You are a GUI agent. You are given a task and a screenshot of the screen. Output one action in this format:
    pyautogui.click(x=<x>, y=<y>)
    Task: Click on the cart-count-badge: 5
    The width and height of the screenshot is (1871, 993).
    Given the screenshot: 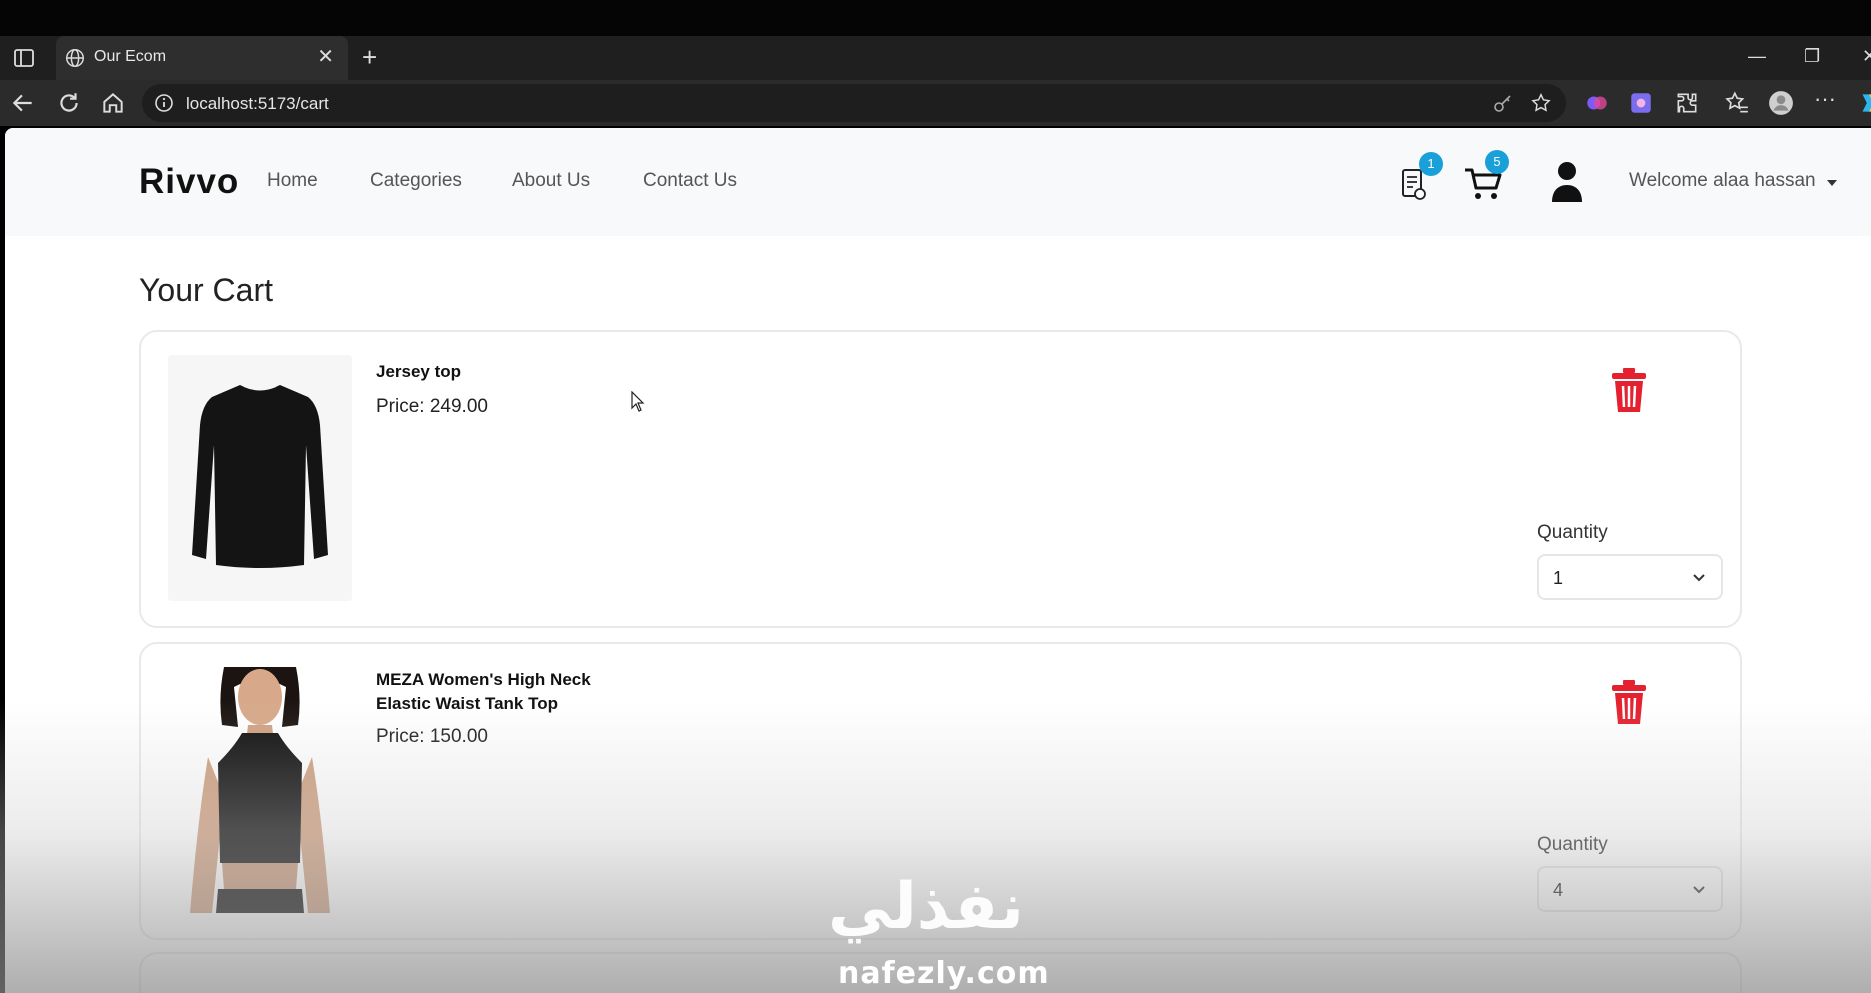 What is the action you would take?
    pyautogui.click(x=1497, y=162)
    